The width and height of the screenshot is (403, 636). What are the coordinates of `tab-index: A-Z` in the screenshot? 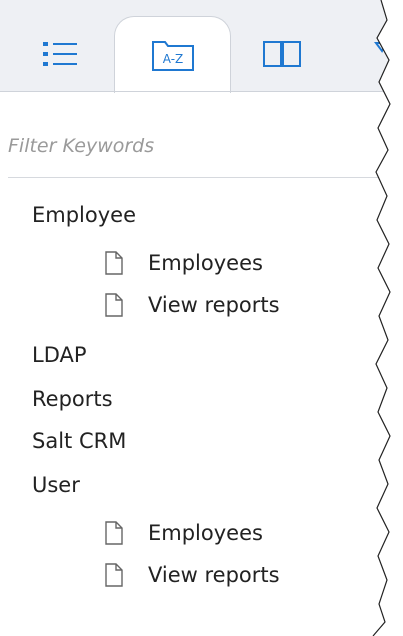 It's located at (172, 54).